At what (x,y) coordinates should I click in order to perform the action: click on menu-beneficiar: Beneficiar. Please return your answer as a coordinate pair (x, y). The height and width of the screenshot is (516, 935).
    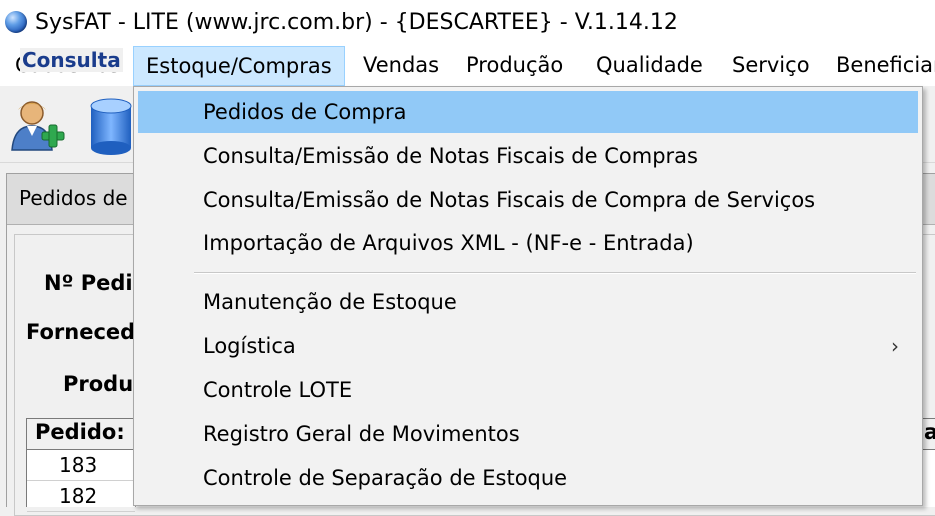
    Looking at the image, I should click on (885, 65).